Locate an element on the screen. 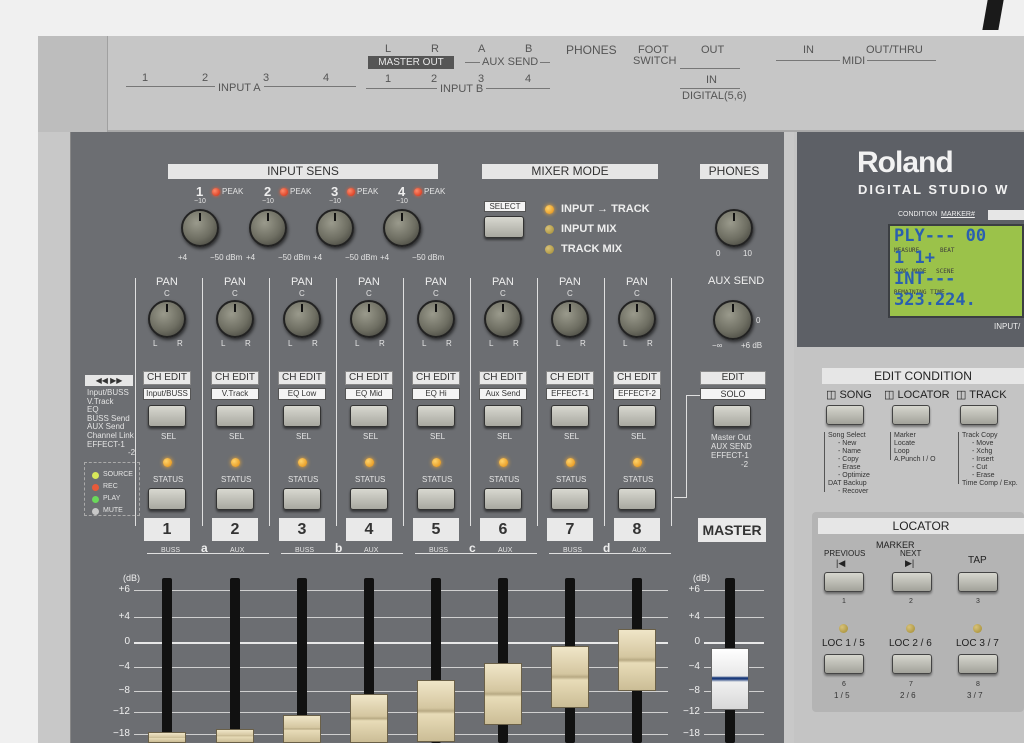 The height and width of the screenshot is (743, 1024). master-fader-cap is located at coordinates (730, 679).